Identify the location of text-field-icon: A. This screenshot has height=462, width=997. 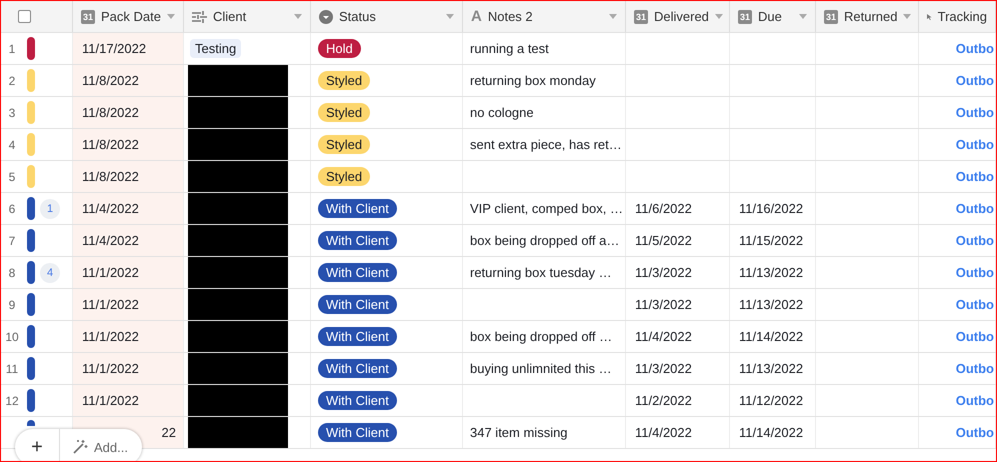
(476, 16).